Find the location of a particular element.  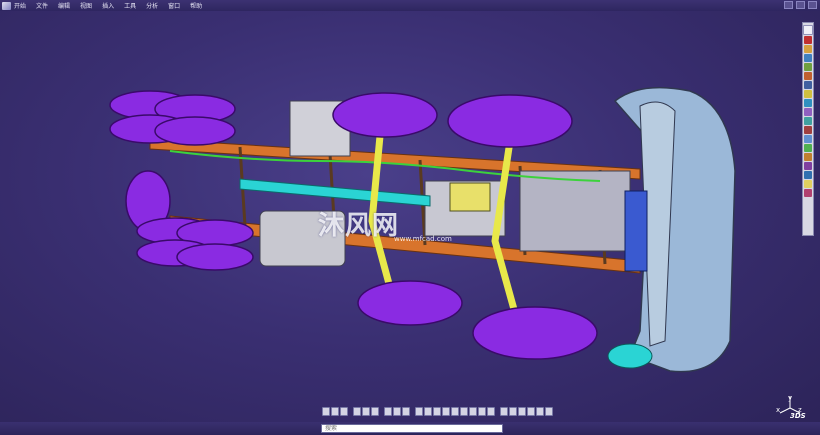

menu-bar: 开始 文件 编辑 视图 插入 工具 分析 窗口 帮助 is located at coordinates (410, 5).